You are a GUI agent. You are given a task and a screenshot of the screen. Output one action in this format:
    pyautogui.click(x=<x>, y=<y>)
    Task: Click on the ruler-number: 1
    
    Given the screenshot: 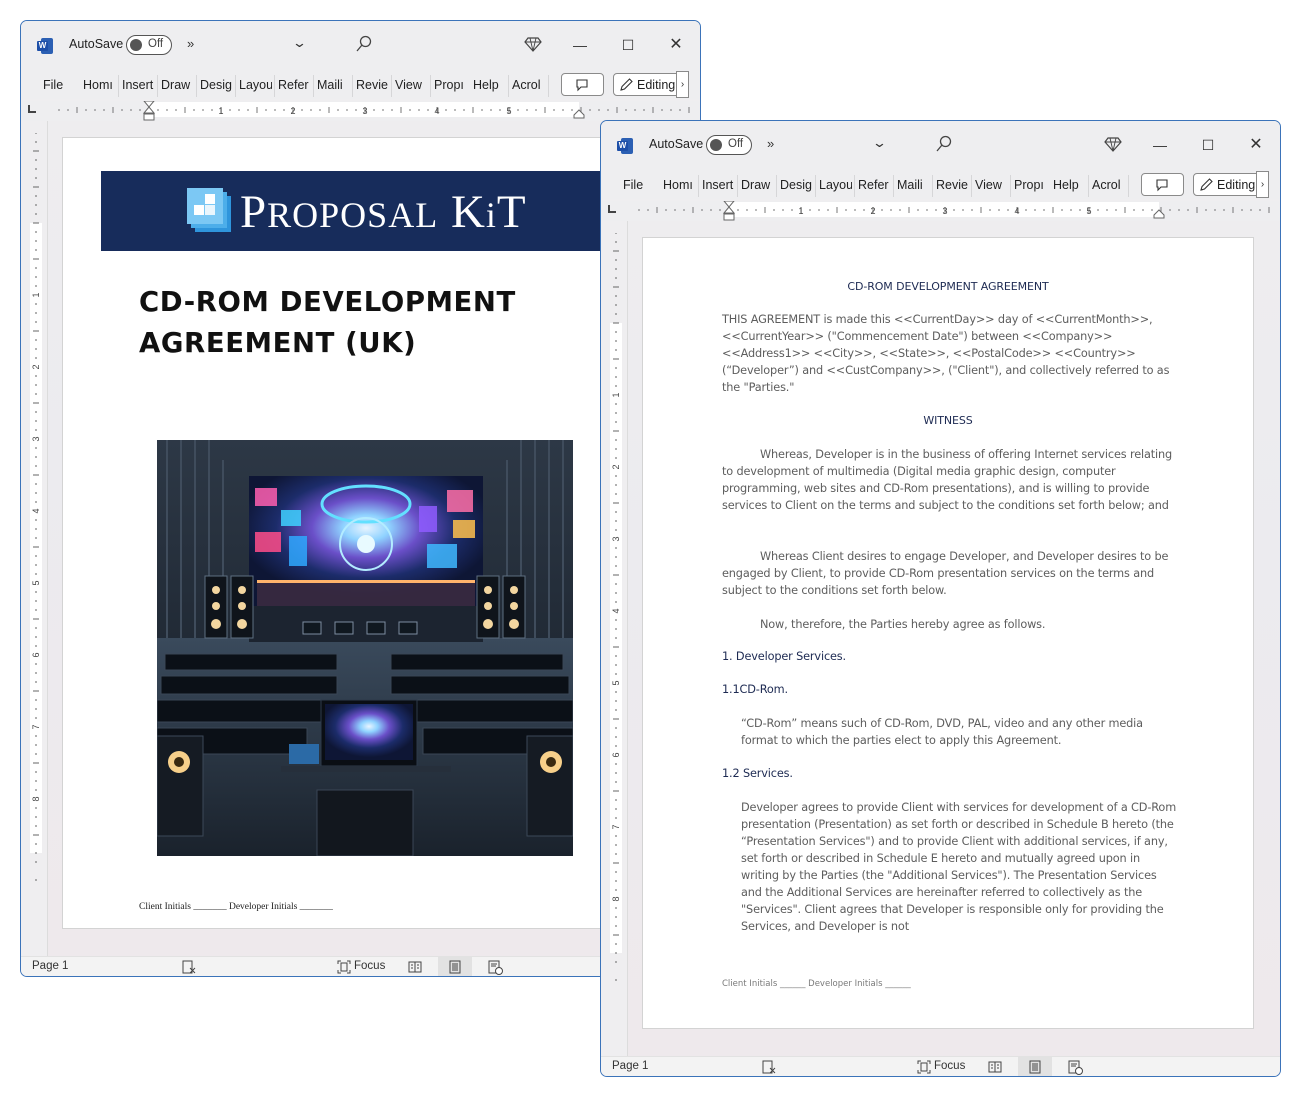 What is the action you would take?
    pyautogui.click(x=800, y=211)
    